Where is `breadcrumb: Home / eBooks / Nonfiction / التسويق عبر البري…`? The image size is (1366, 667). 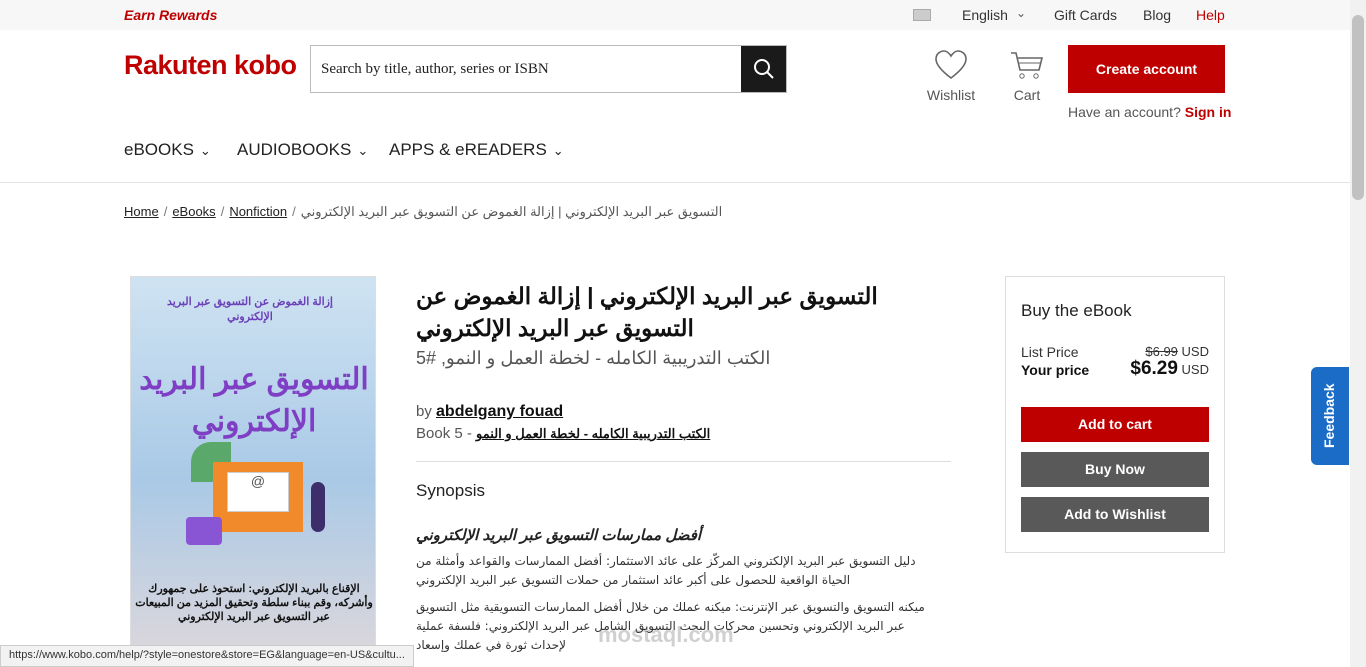
breadcrumb: Home / eBooks / Nonfiction / التسويق عبر البري… is located at coordinates (423, 212).